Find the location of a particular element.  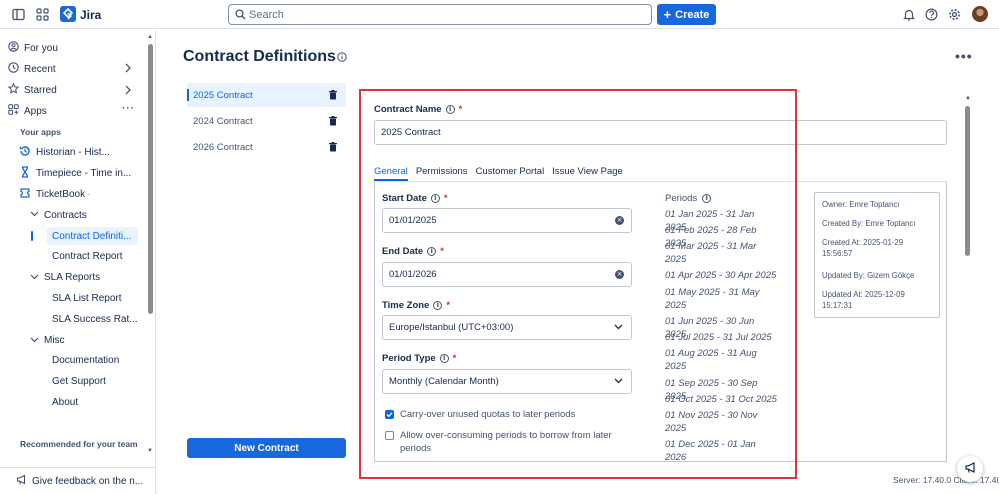

sidebar-item-starred: Starred is located at coordinates (31, 90).